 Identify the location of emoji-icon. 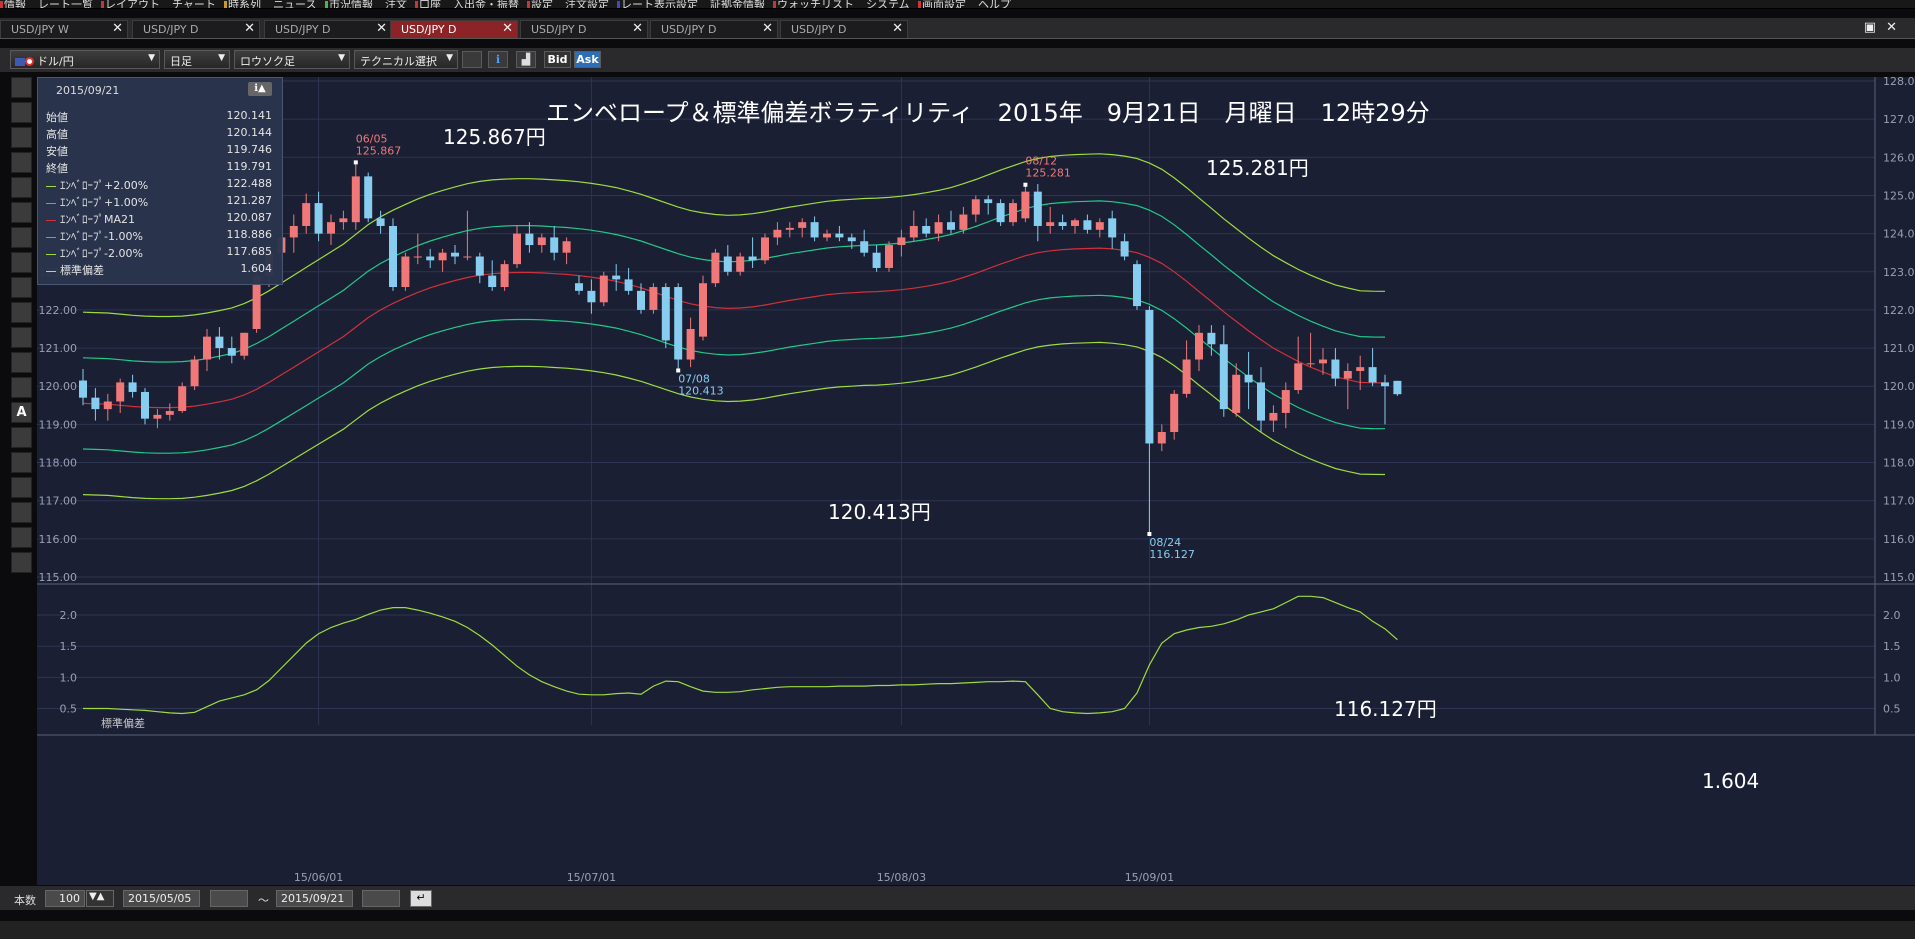
(21, 437).